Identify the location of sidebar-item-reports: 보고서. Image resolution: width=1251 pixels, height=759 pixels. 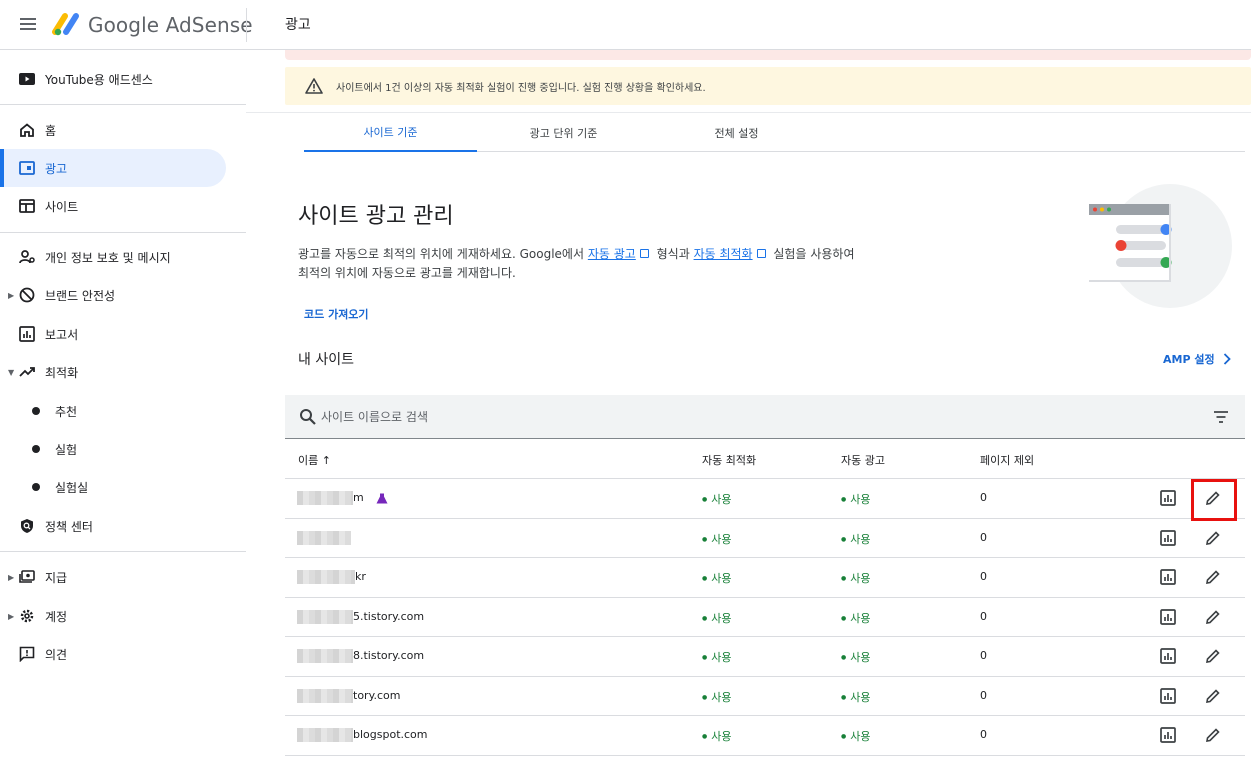
(113, 334).